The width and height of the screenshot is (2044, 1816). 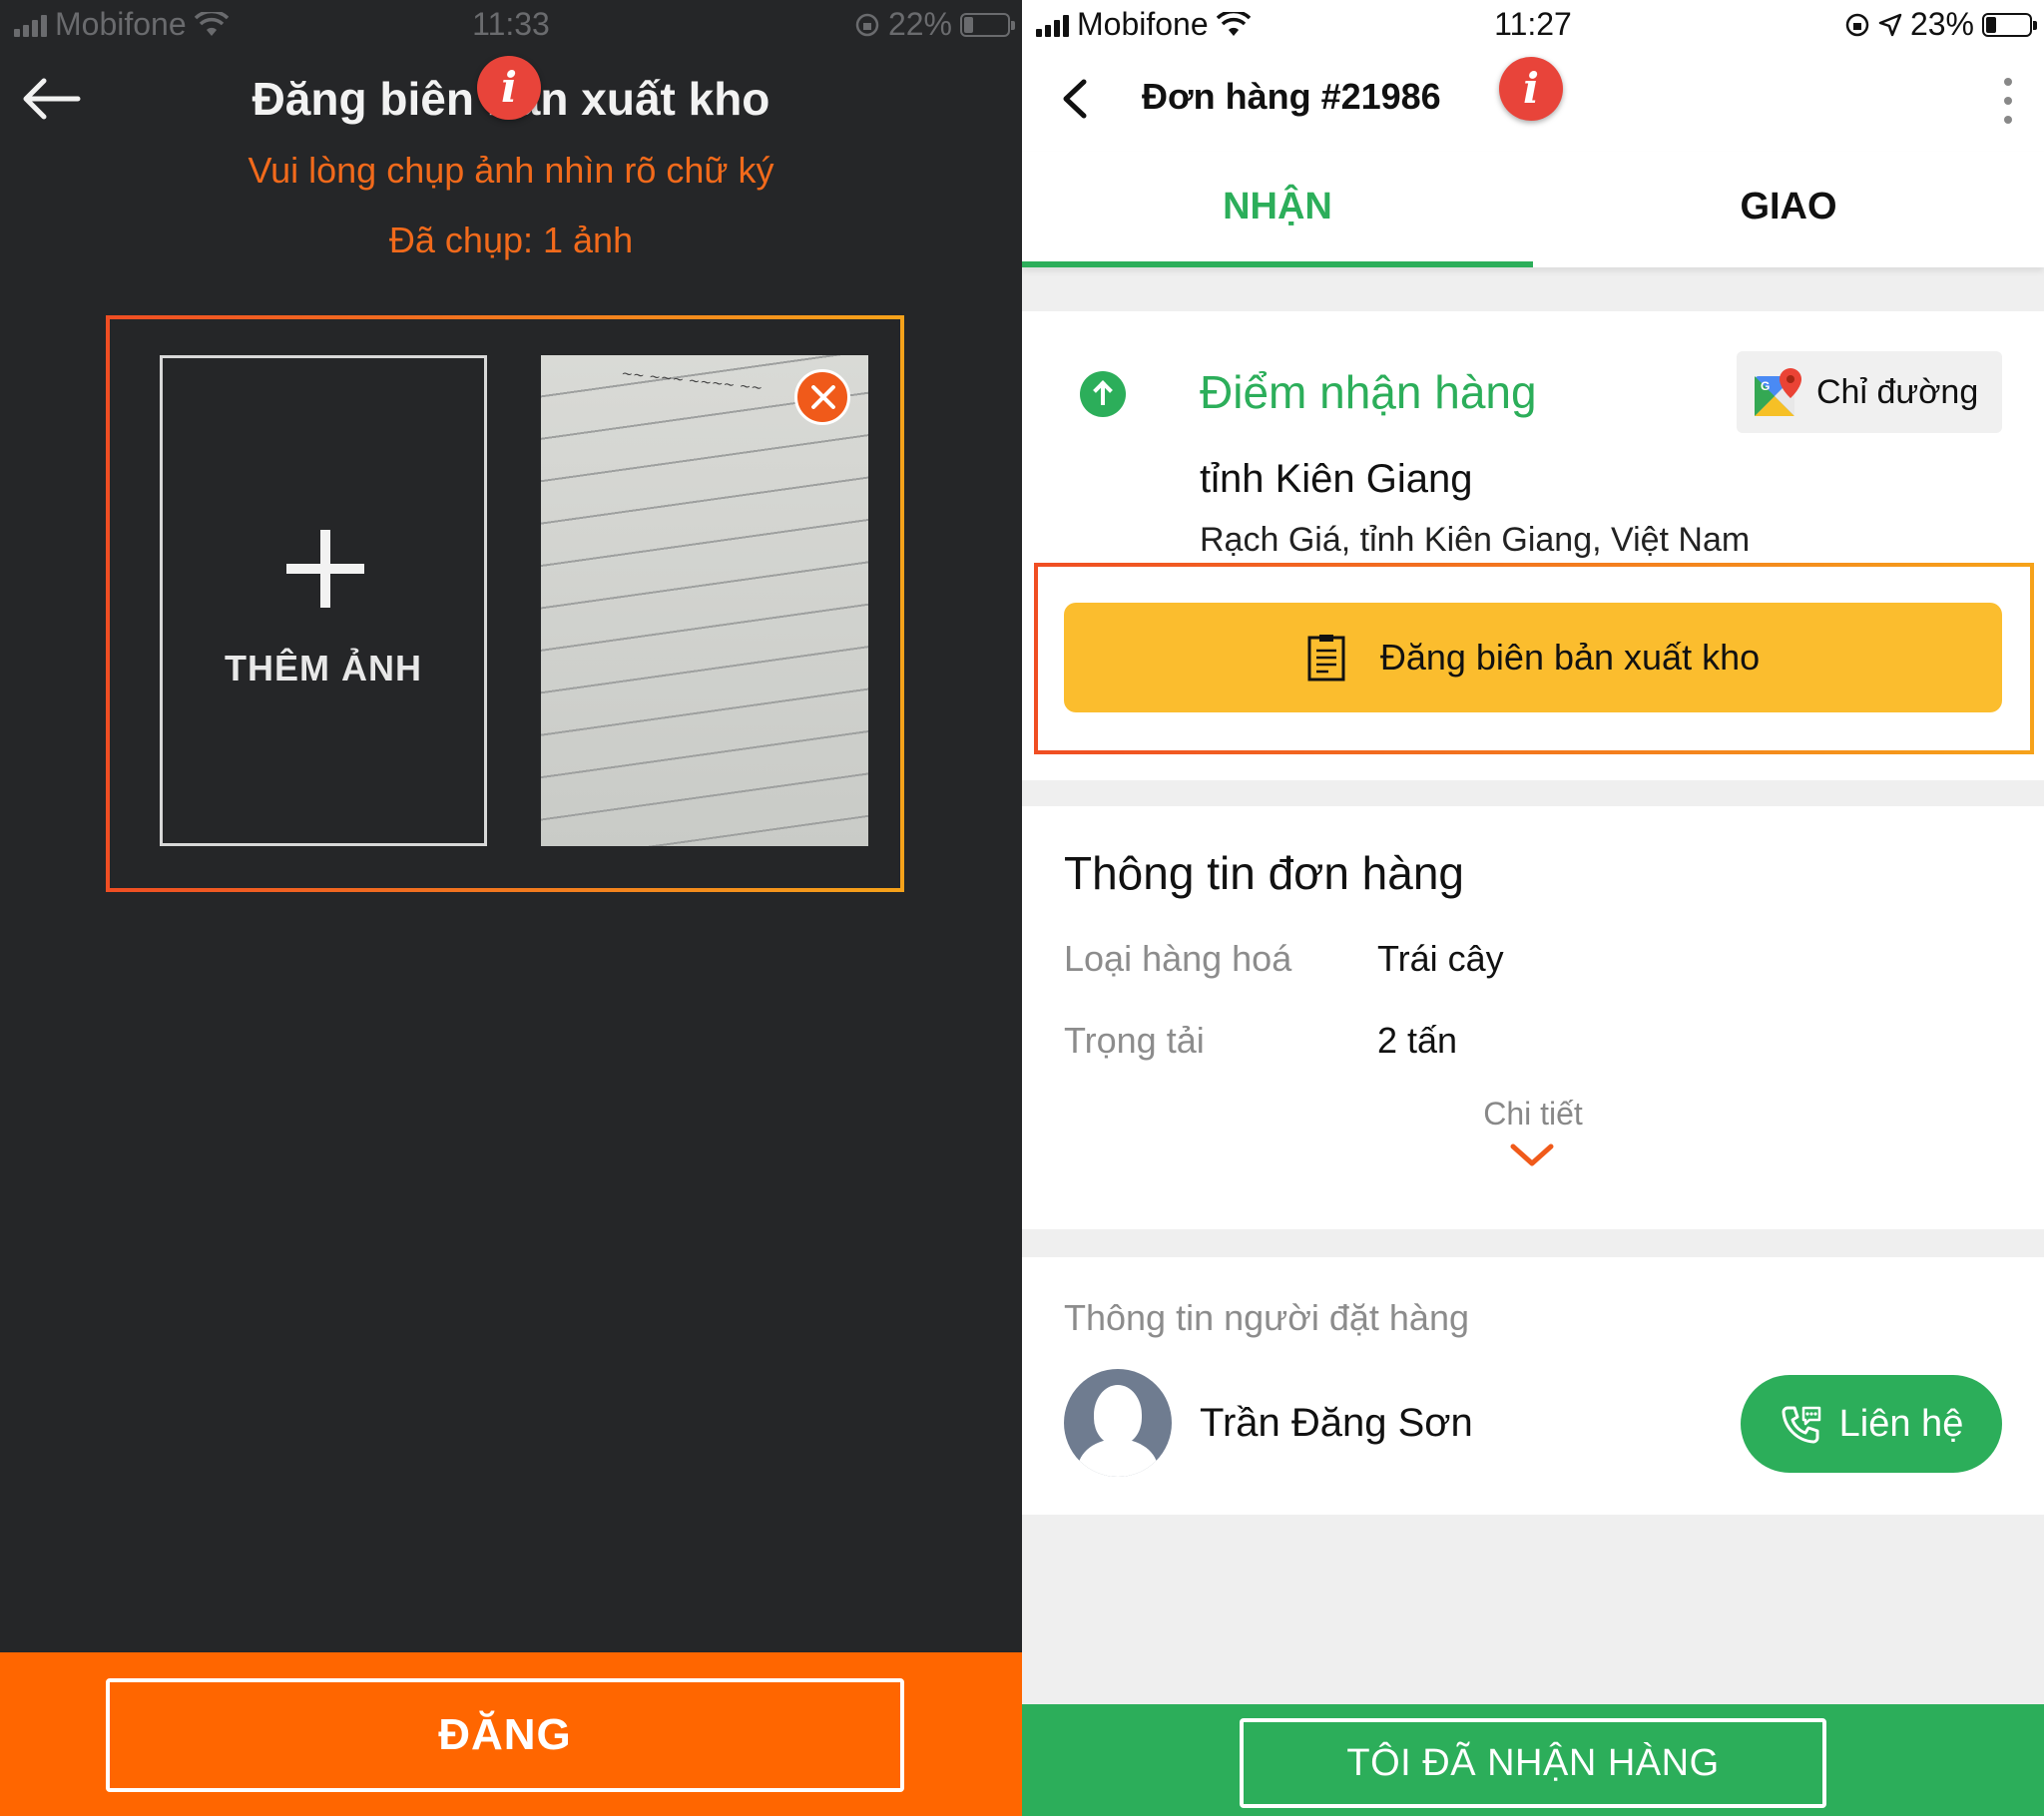 I want to click on order-header: Đơn hàng #21986 i, so click(x=1533, y=102).